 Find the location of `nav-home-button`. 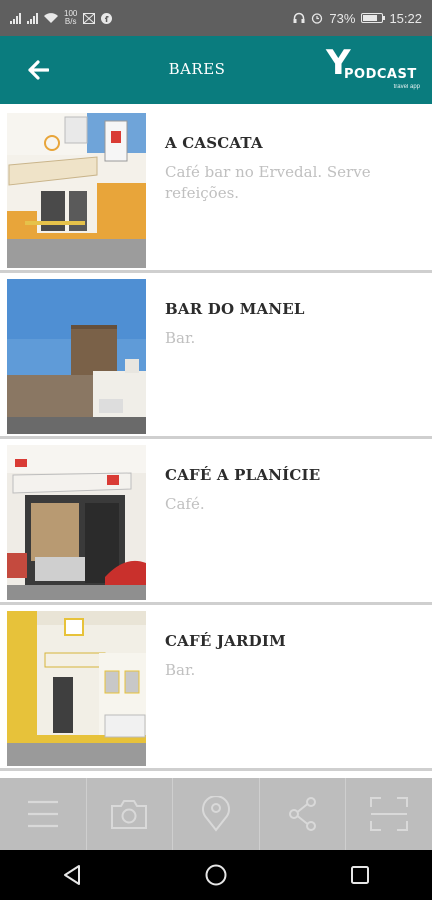

nav-home-button is located at coordinates (216, 875).